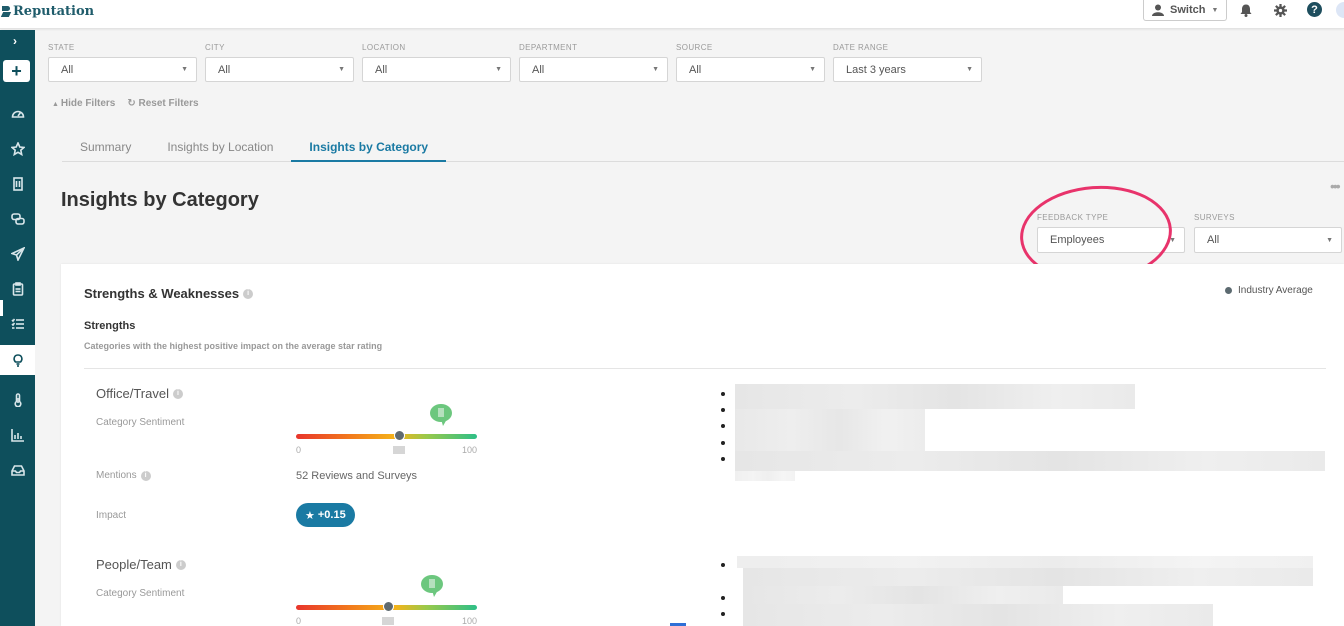 This screenshot has width=1344, height=626. I want to click on sidebar-item-actions, so click(17, 324).